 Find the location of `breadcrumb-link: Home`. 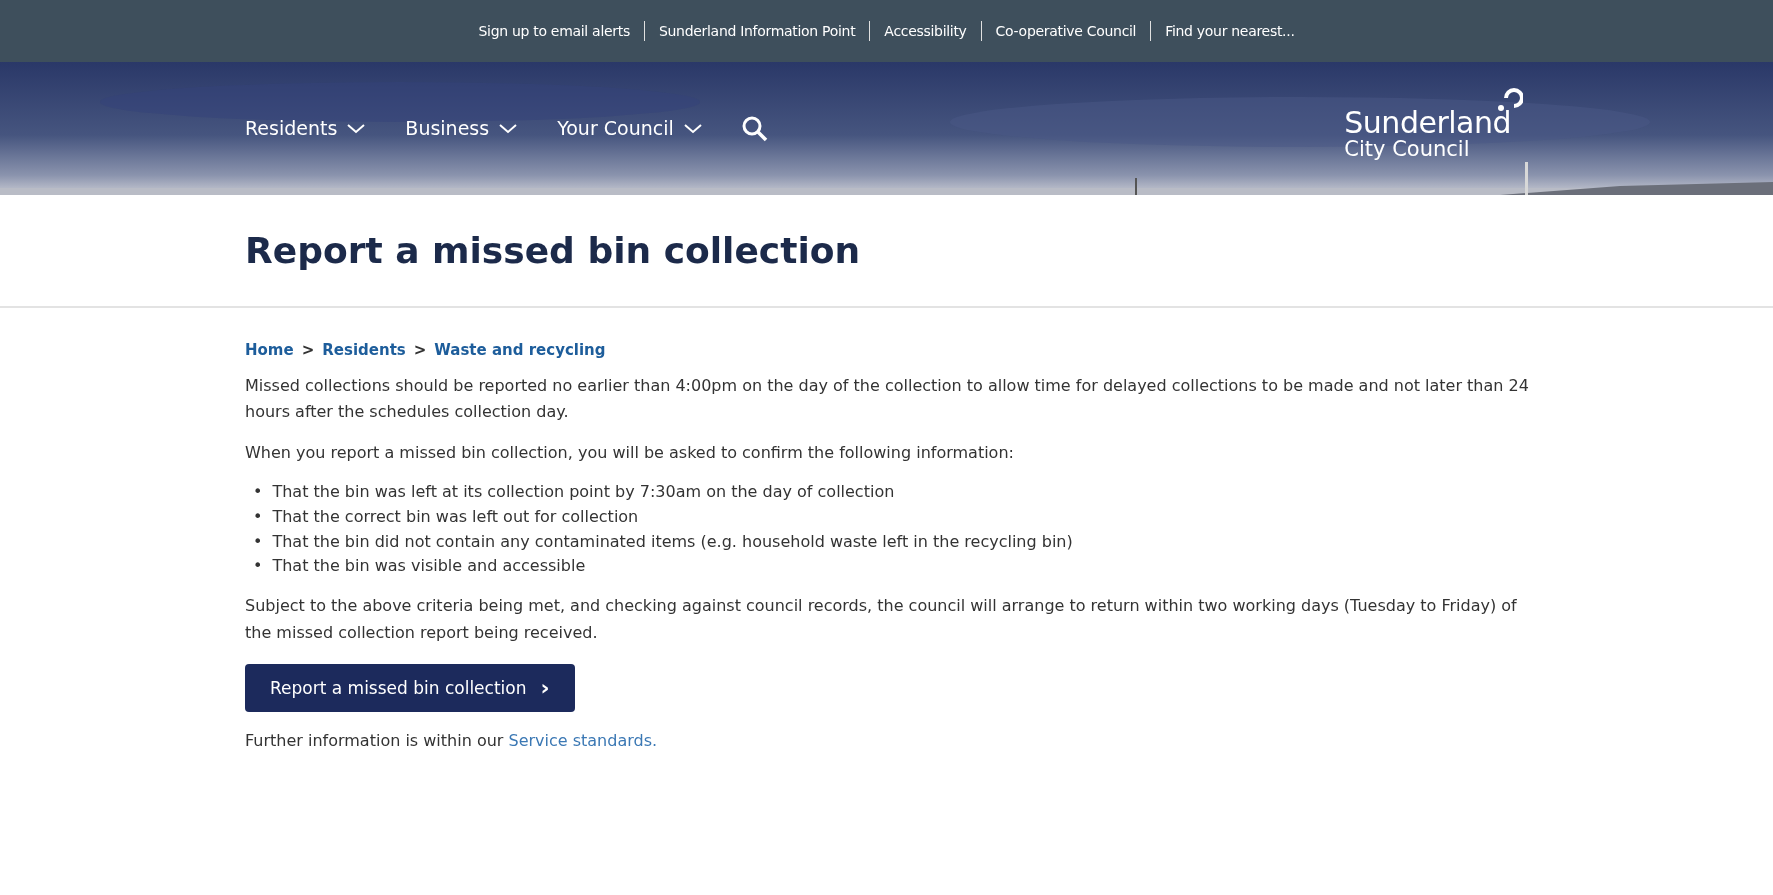

breadcrumb-link: Home is located at coordinates (269, 350).